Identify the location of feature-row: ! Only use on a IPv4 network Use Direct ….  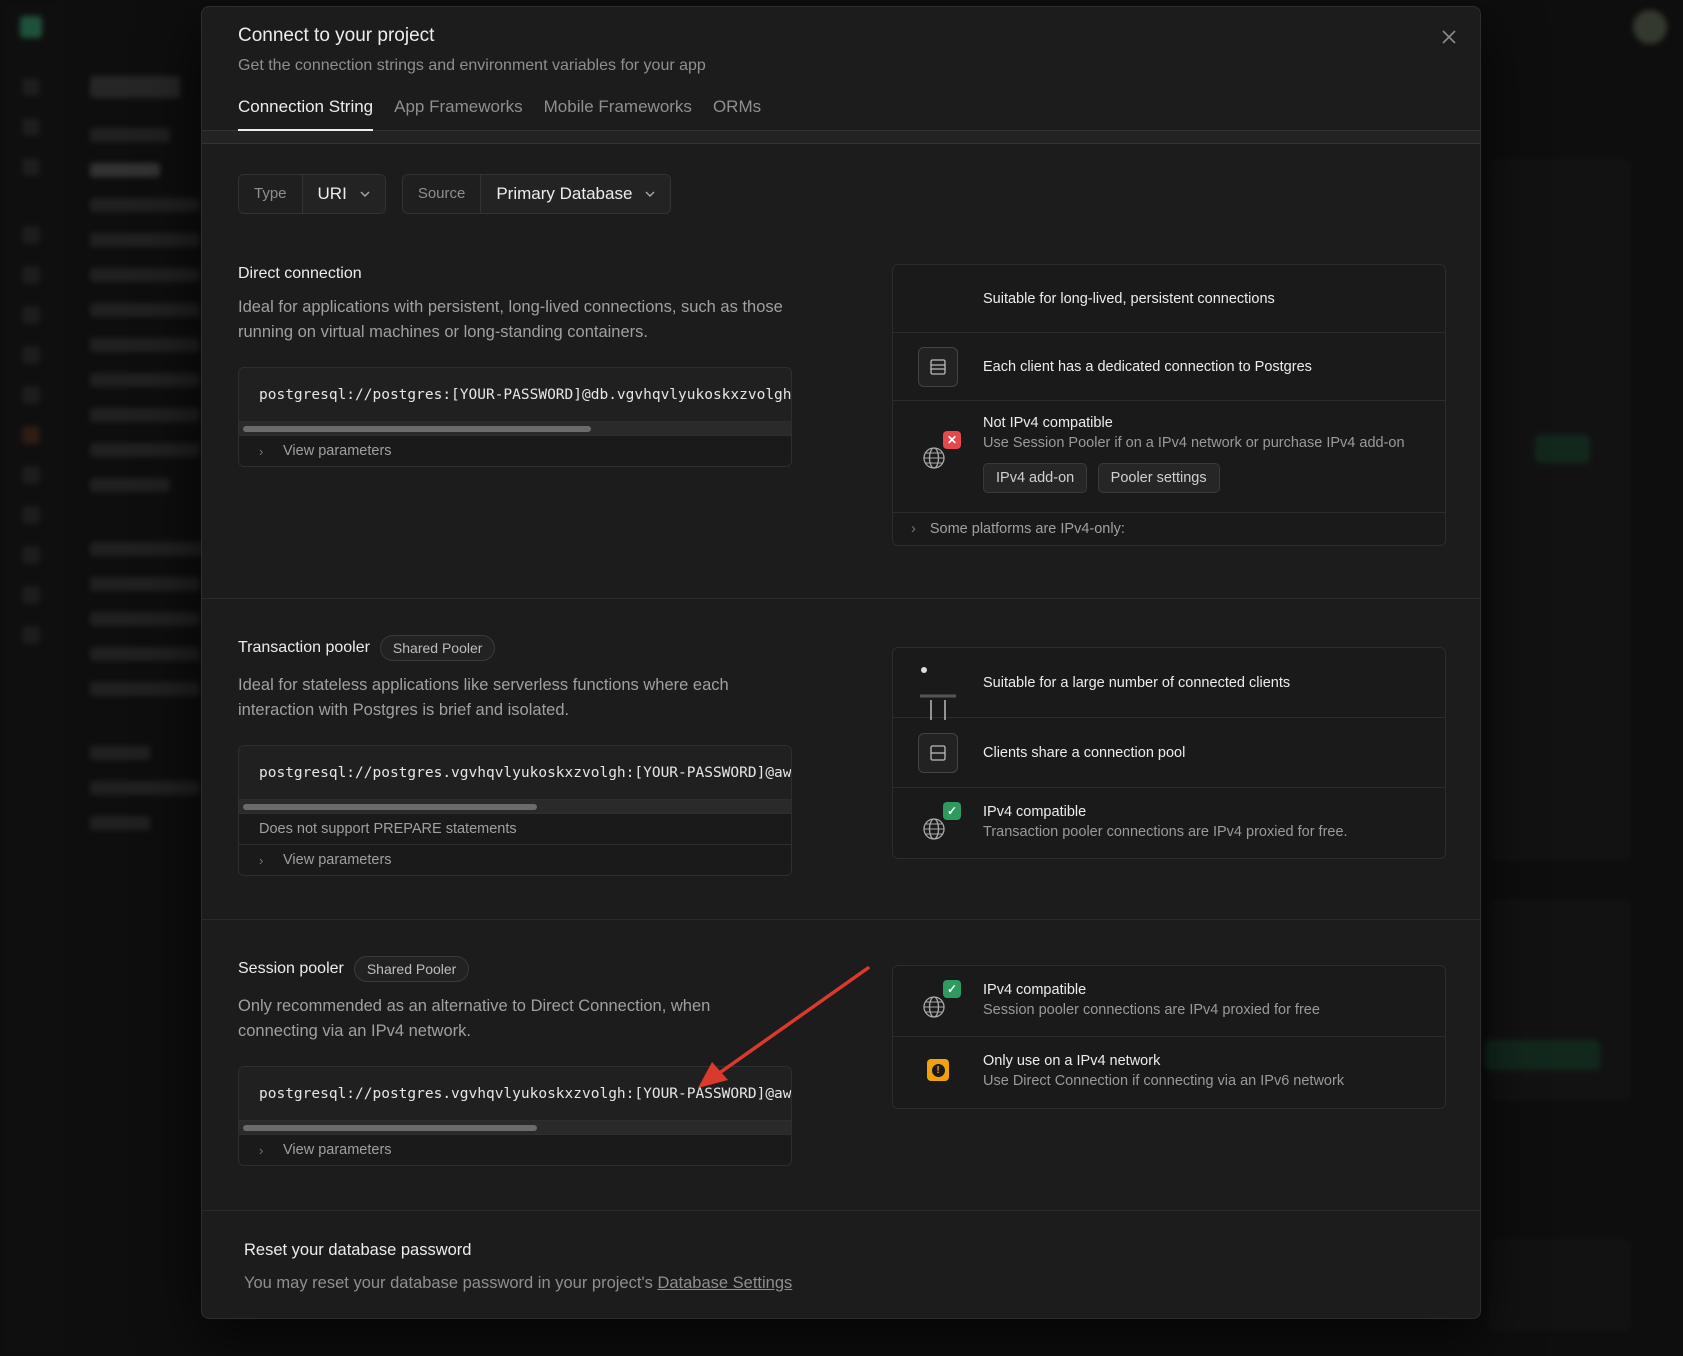
(1169, 1072).